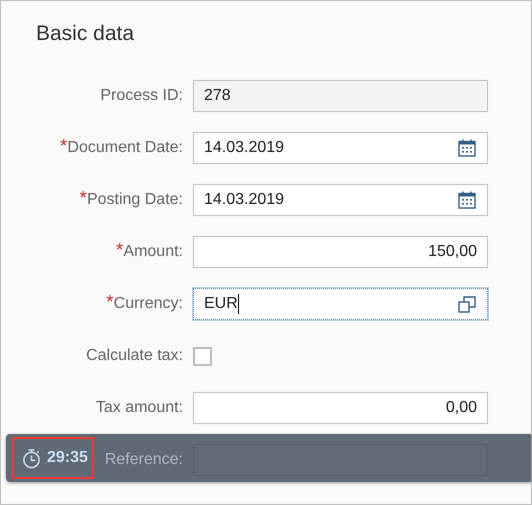 This screenshot has width=532, height=505. What do you see at coordinates (340, 96) in the screenshot?
I see `input-field: 278` at bounding box center [340, 96].